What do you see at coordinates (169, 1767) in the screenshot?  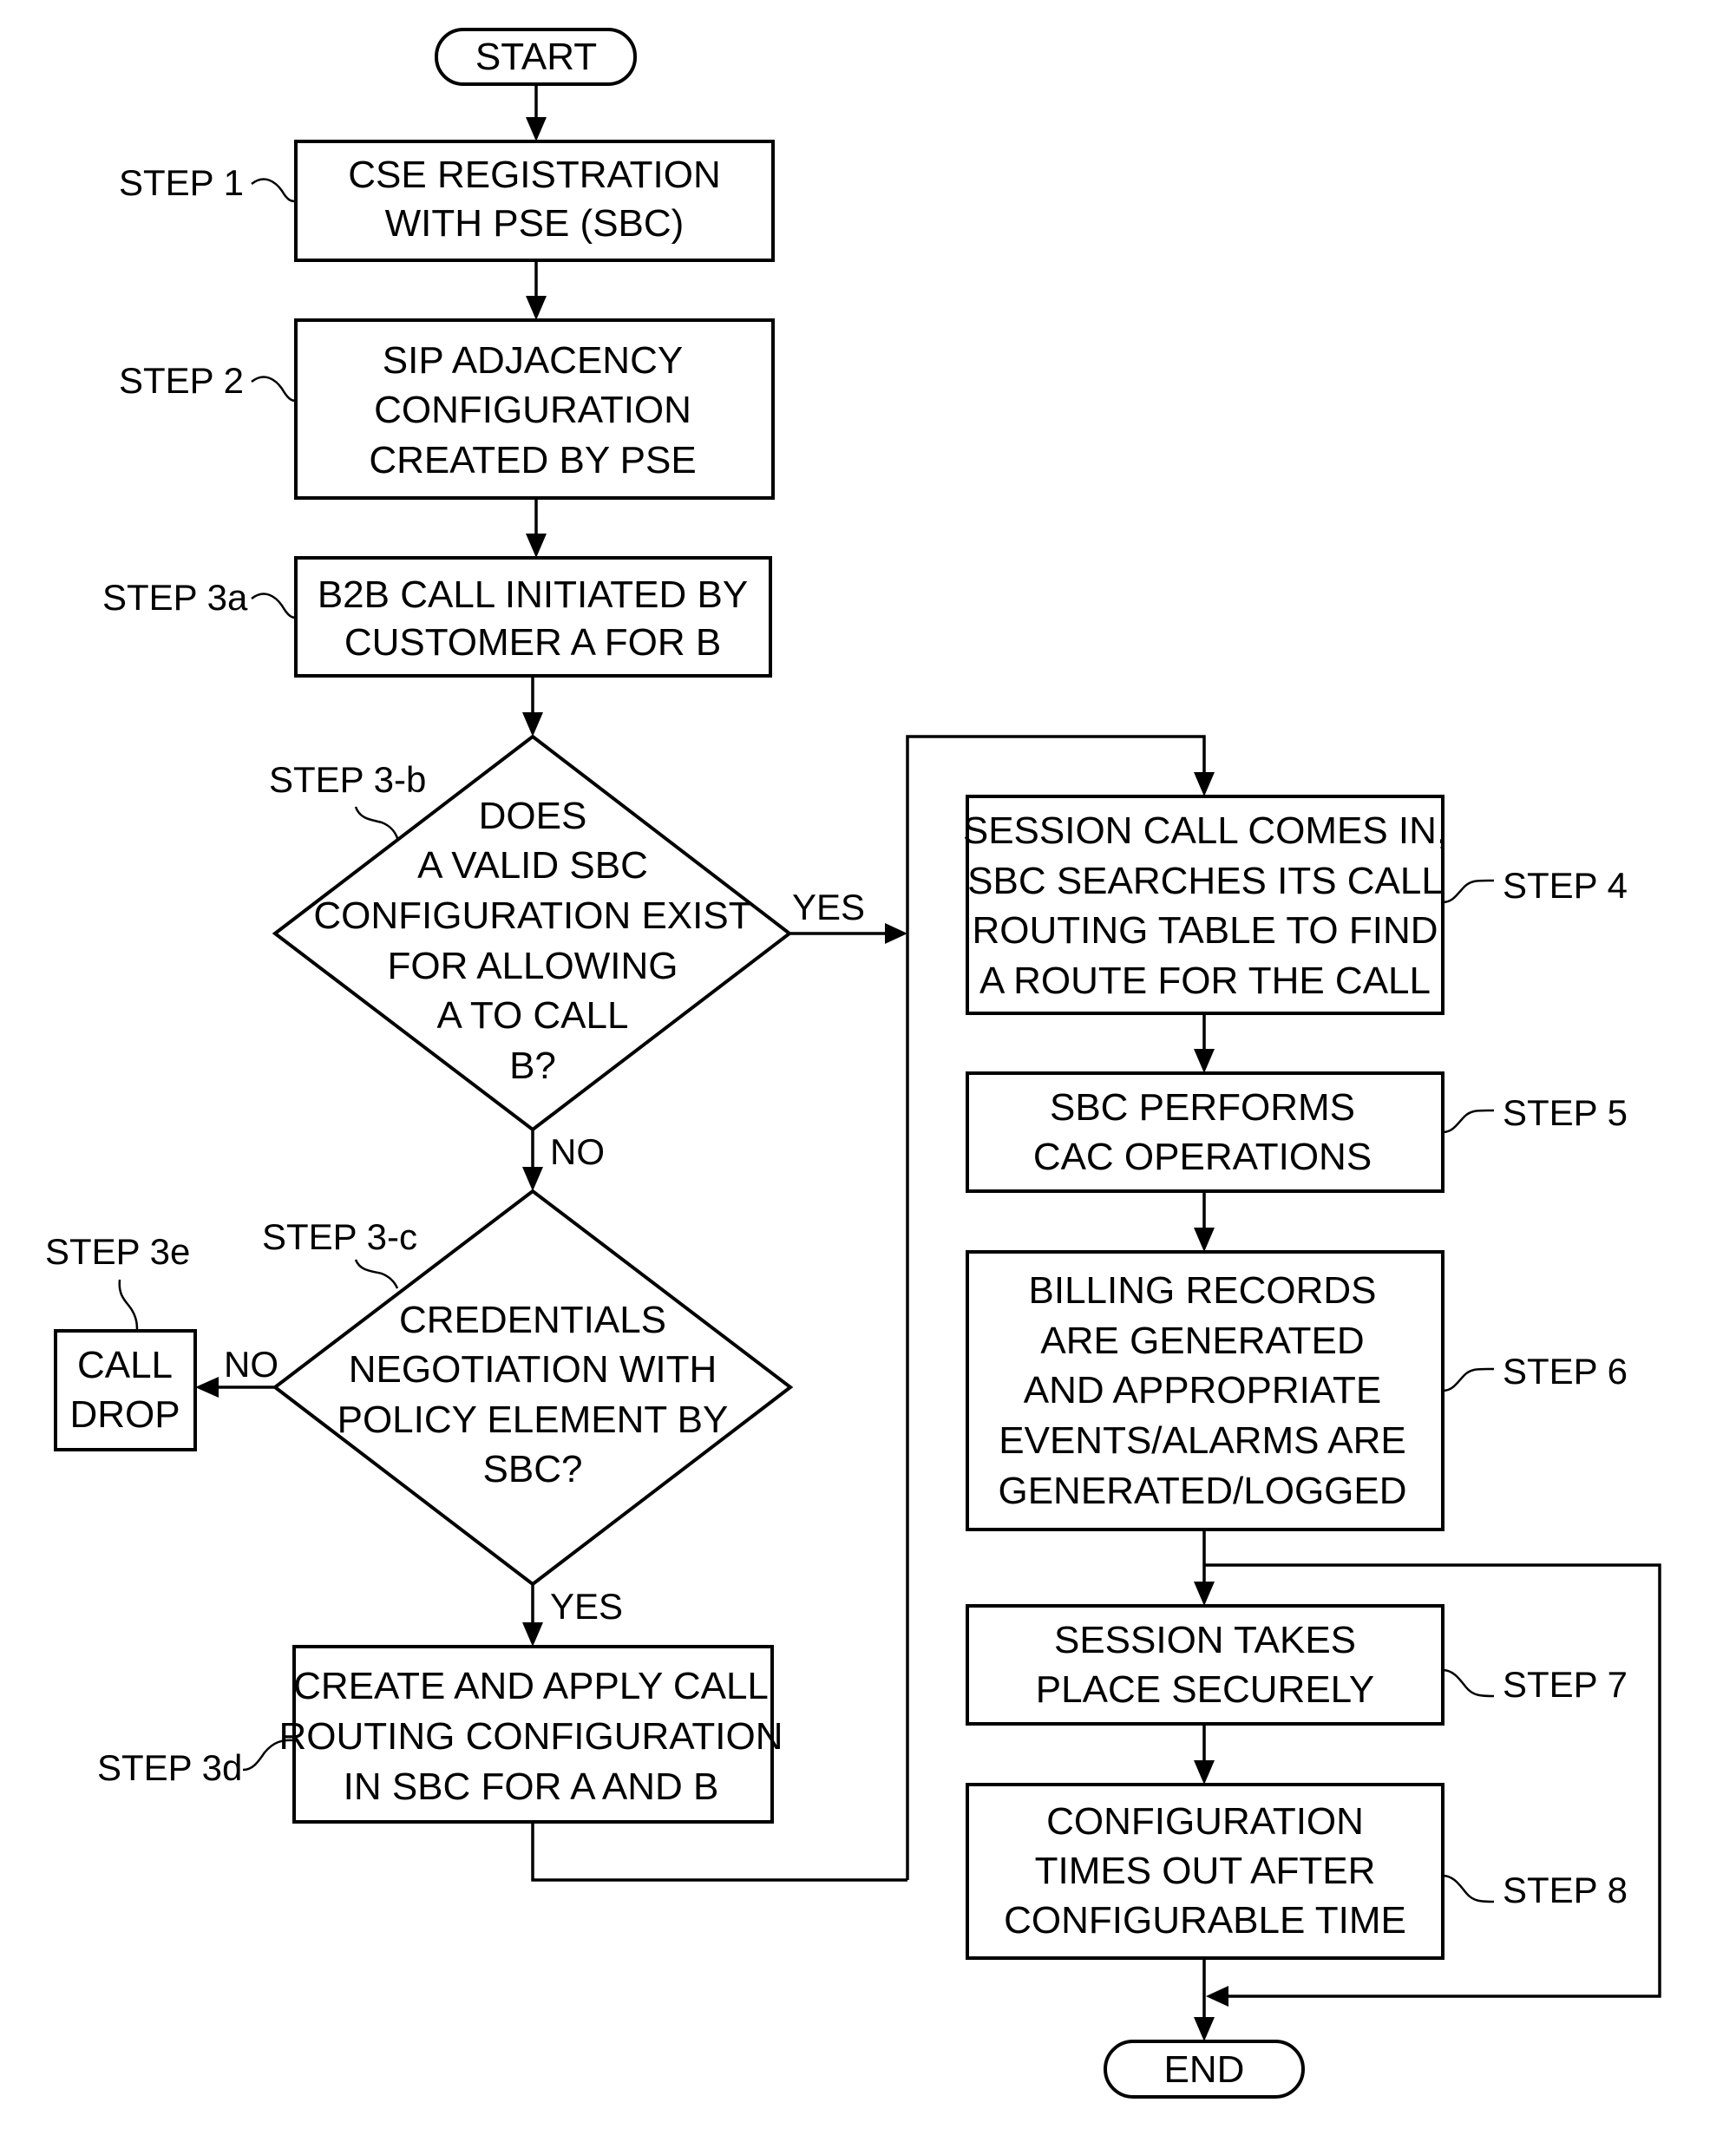 I see `step3d-label: STEP 3d` at bounding box center [169, 1767].